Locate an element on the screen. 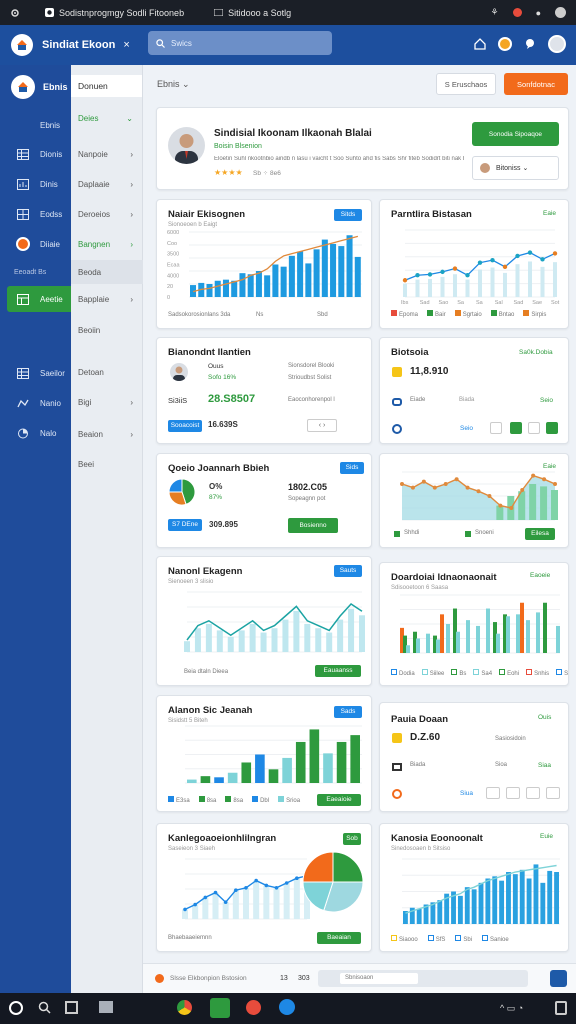 The image size is (576, 1024). home-icon is located at coordinates (480, 44).